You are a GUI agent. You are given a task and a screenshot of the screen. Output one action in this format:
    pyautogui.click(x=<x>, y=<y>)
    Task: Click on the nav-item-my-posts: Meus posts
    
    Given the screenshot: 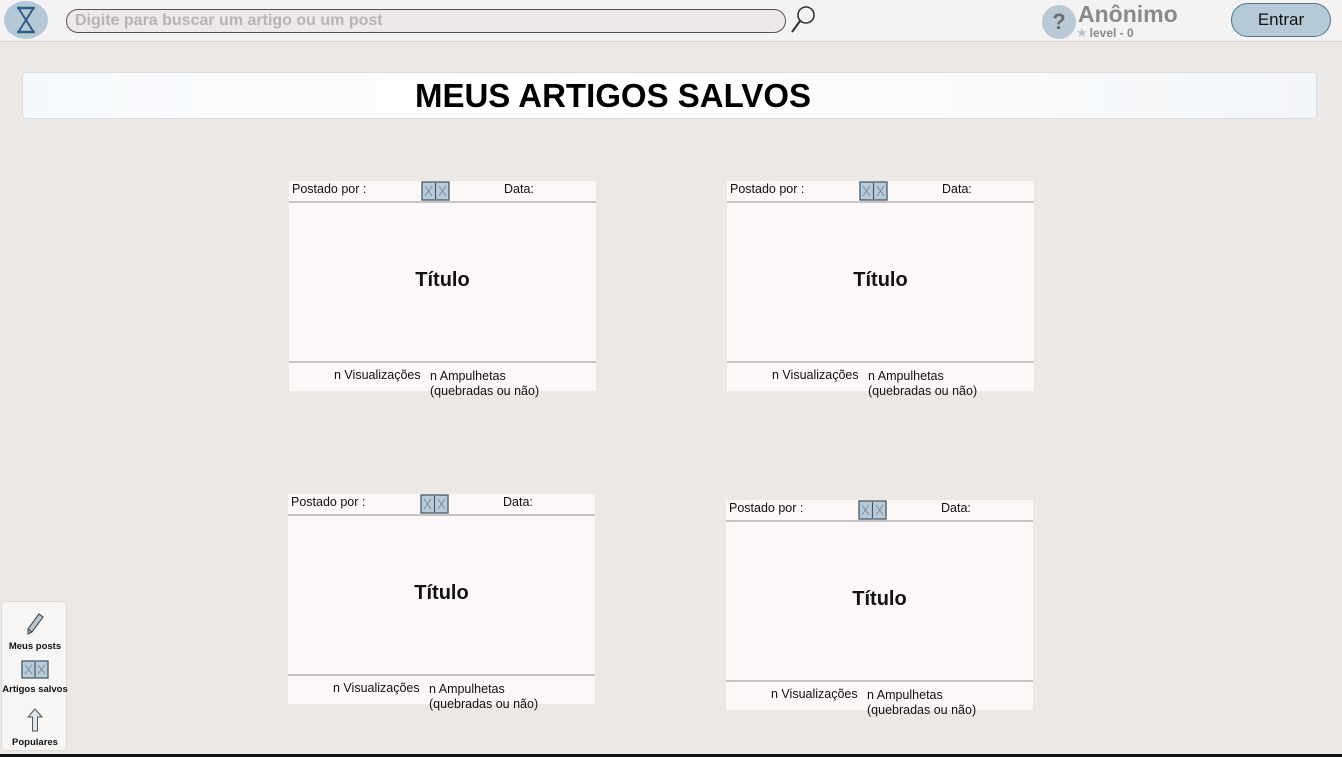 What is the action you would take?
    pyautogui.click(x=35, y=632)
    